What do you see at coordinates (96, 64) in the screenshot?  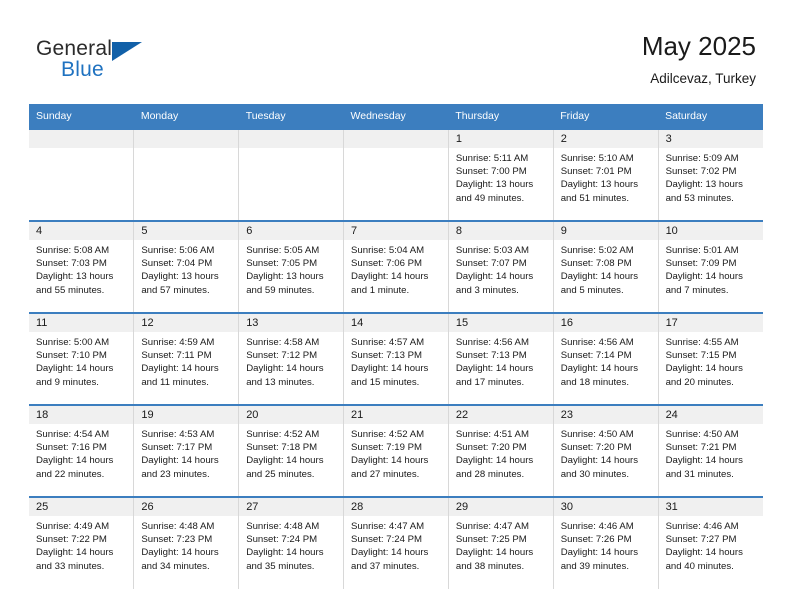 I see `general-blue-logo: General Blue` at bounding box center [96, 64].